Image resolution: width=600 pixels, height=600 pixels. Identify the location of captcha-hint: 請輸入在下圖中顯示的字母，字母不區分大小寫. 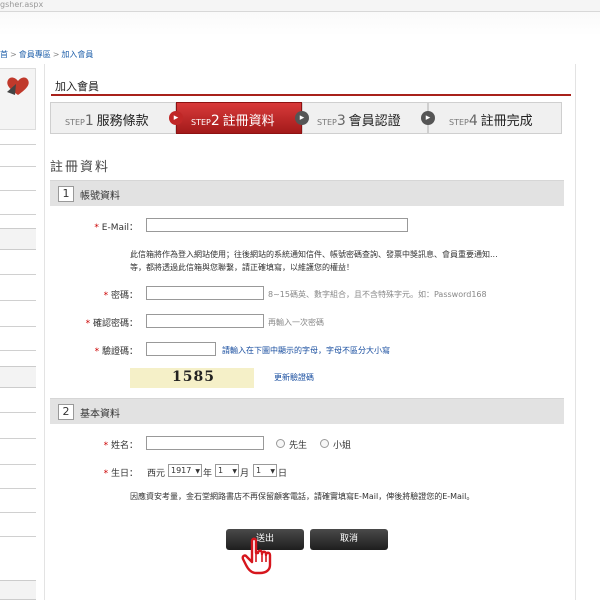
(306, 350).